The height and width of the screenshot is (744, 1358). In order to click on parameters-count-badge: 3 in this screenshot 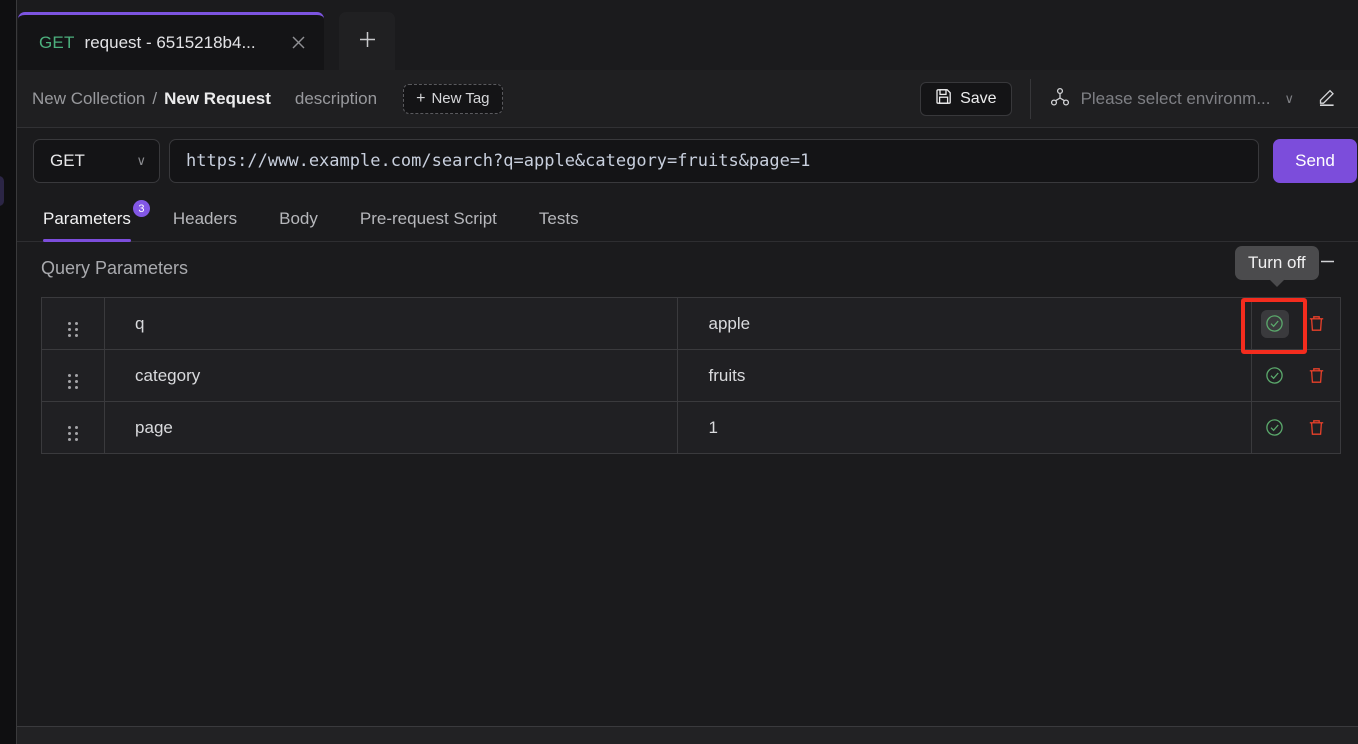, I will do `click(141, 208)`.